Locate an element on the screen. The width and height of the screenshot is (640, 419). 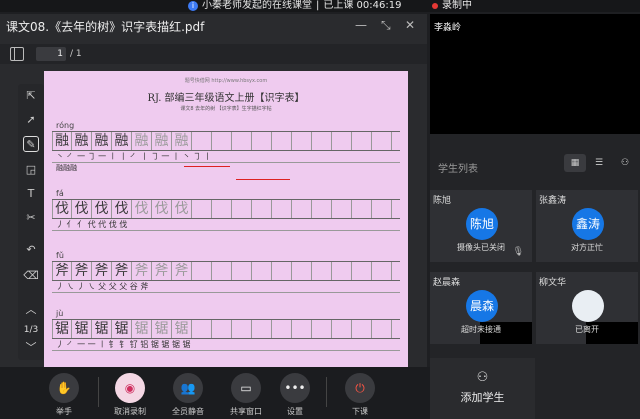
character-grid: 斧斧斧斧斧斧斧斧斧斧斧斧斧斧斧斧斧 is located at coordinates (226, 271).